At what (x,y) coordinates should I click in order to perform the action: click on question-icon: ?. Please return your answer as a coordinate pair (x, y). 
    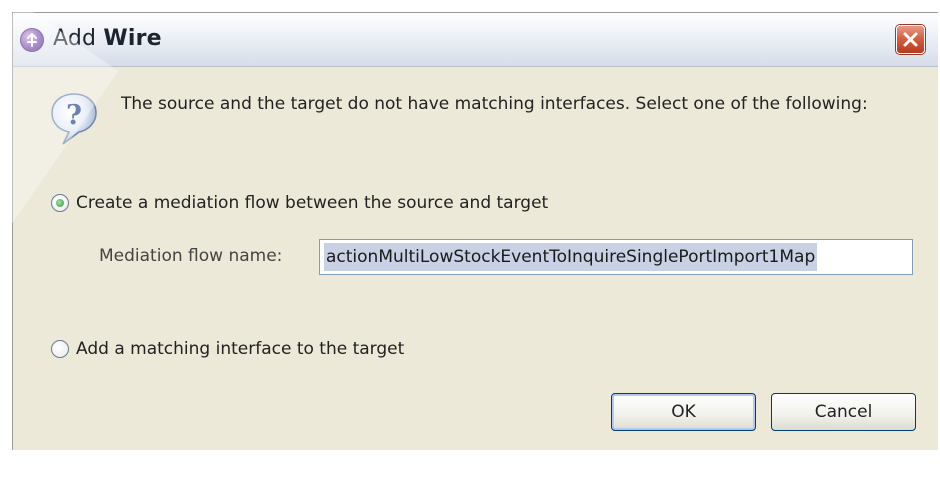
    Looking at the image, I should click on (74, 119).